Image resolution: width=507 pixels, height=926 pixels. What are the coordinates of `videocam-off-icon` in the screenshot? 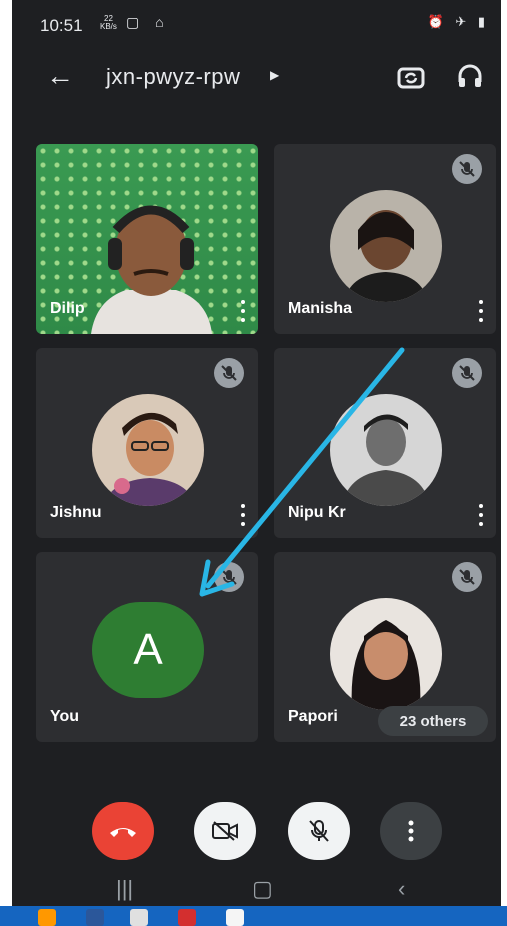 It's located at (225, 831).